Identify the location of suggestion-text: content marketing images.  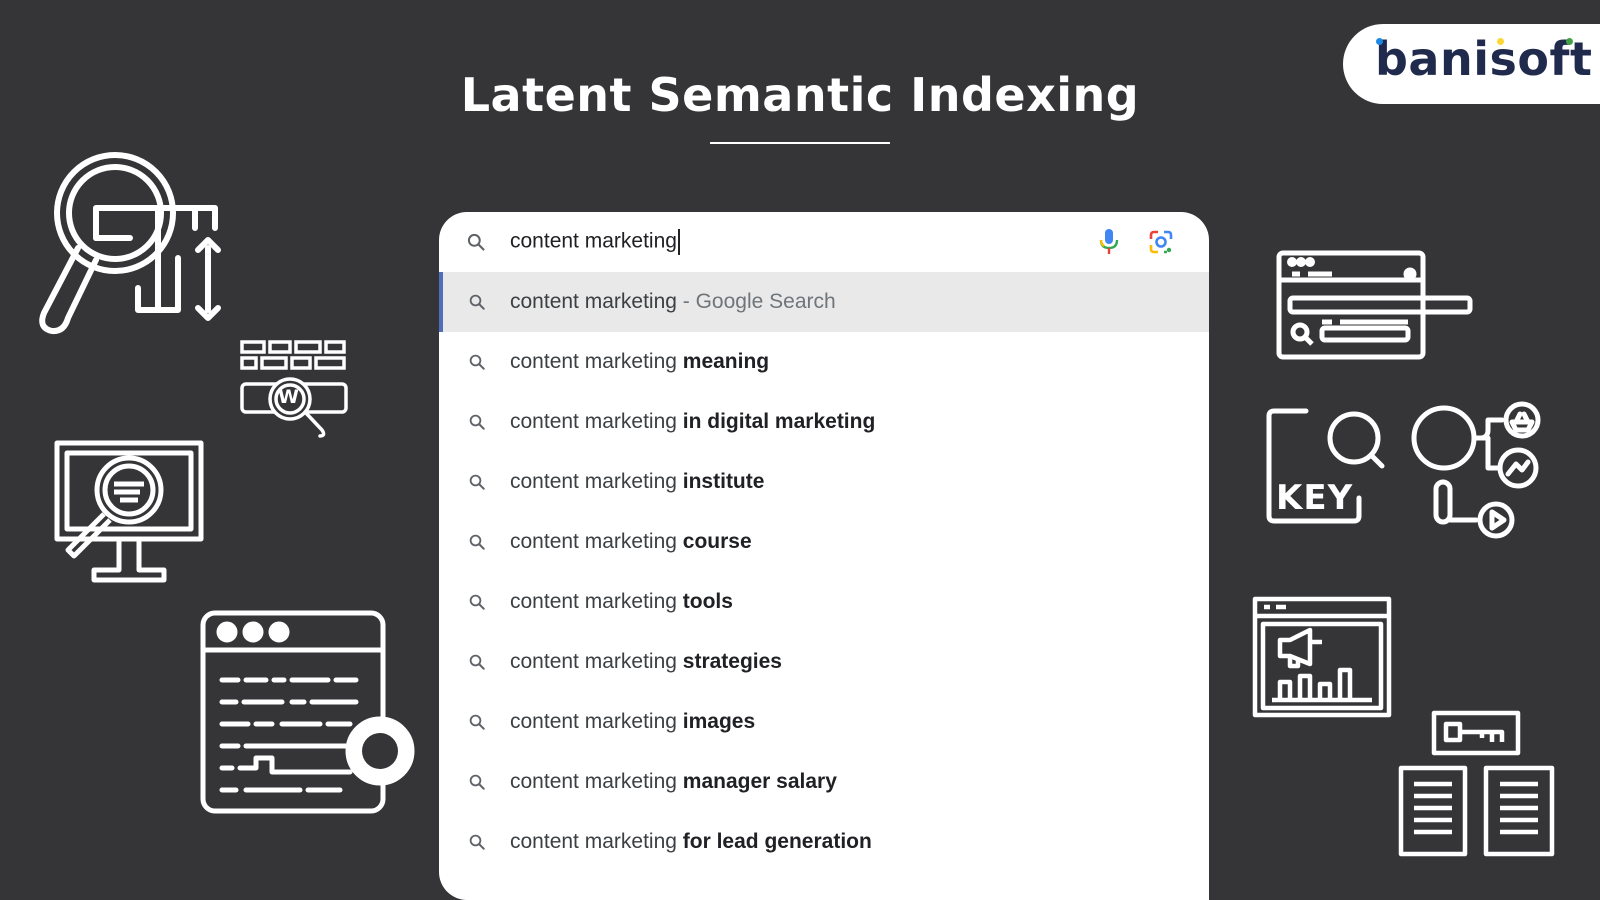
(633, 721).